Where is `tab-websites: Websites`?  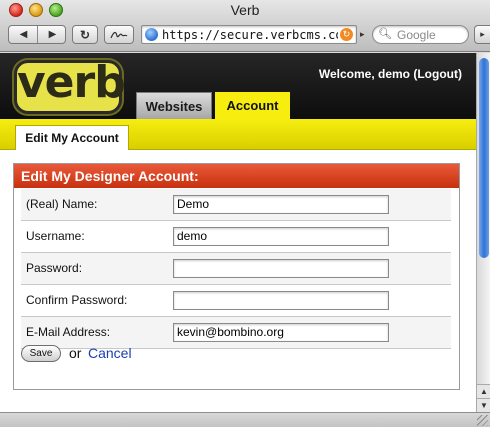 tab-websites: Websites is located at coordinates (174, 105).